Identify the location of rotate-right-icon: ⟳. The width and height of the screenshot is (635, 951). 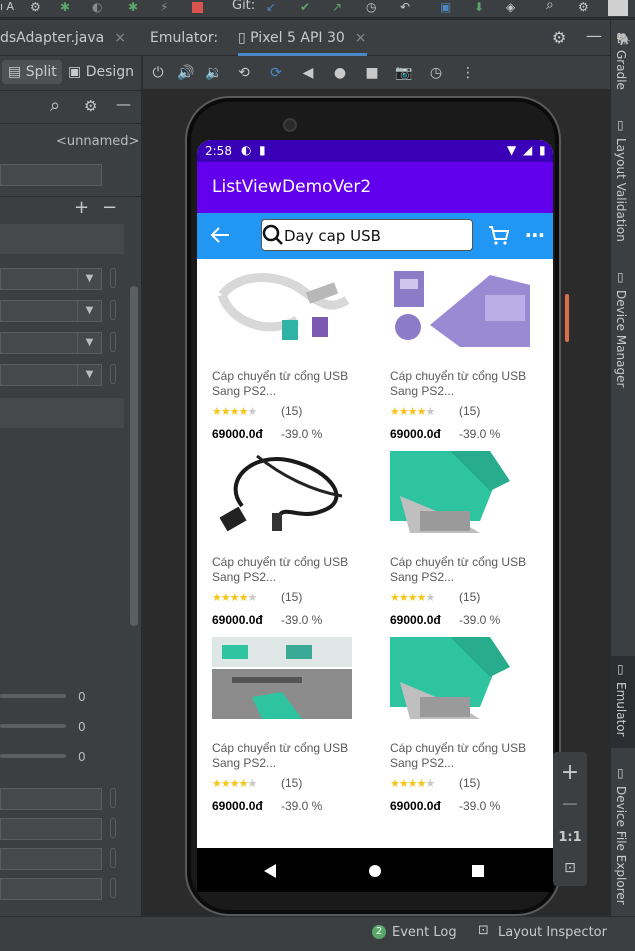
(276, 73).